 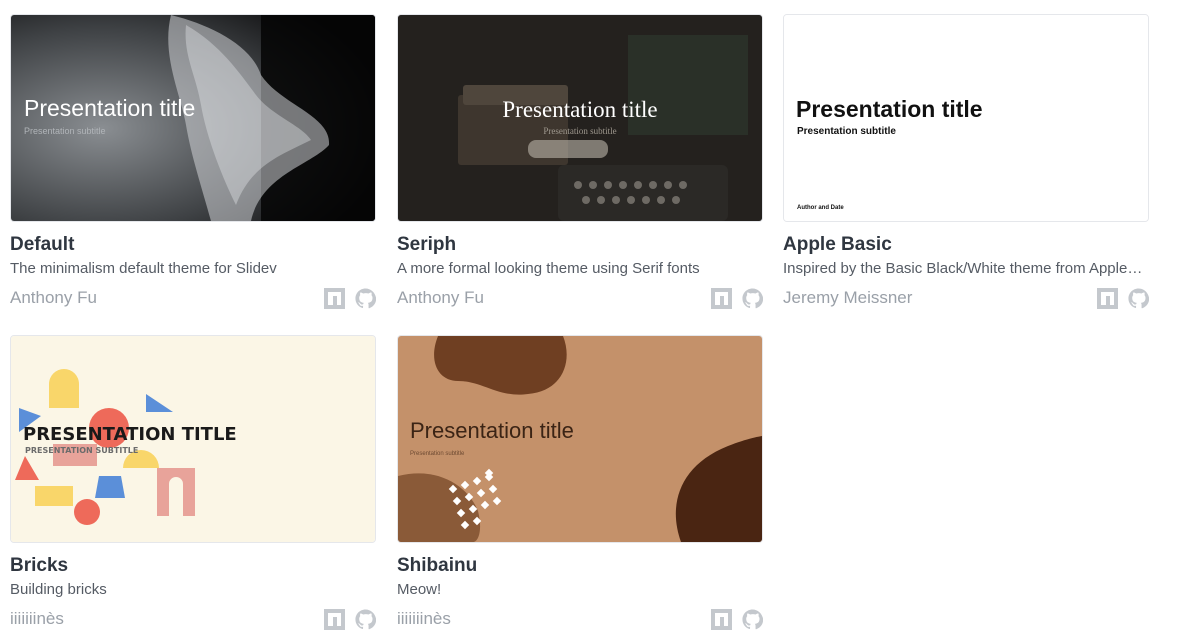 I want to click on preview-title: PRESENTATION TITLE, so click(x=130, y=434).